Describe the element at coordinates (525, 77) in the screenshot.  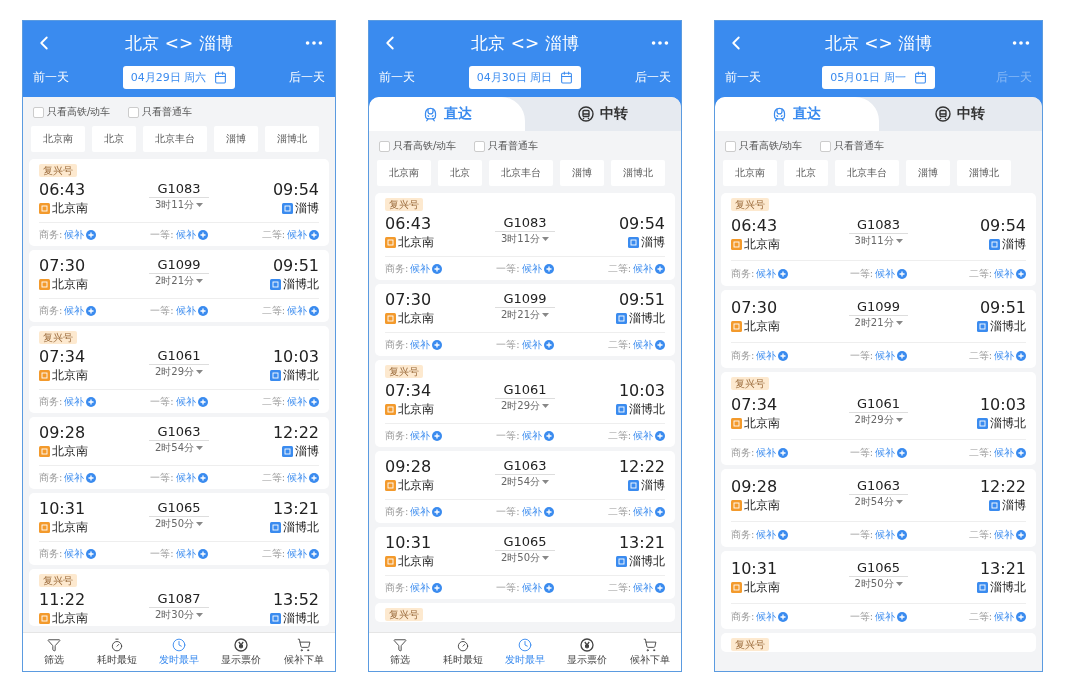
I see `date-picker: 04月30日 周日` at that location.